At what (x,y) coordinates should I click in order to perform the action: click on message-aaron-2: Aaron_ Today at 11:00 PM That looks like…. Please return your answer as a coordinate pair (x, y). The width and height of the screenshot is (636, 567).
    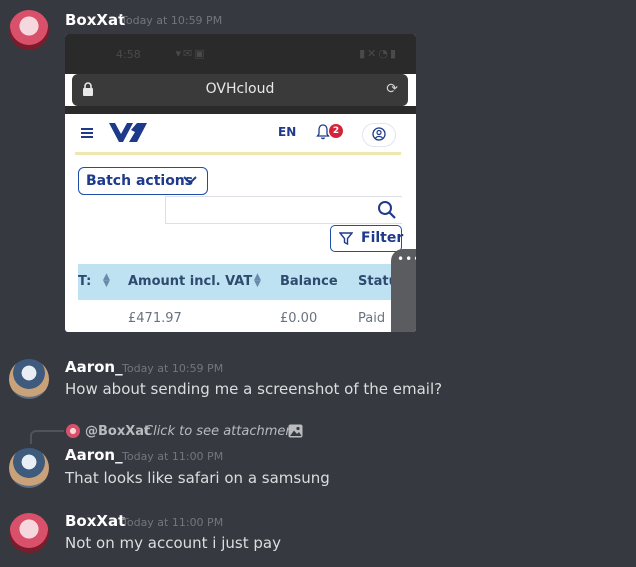
    Looking at the image, I should click on (318, 467).